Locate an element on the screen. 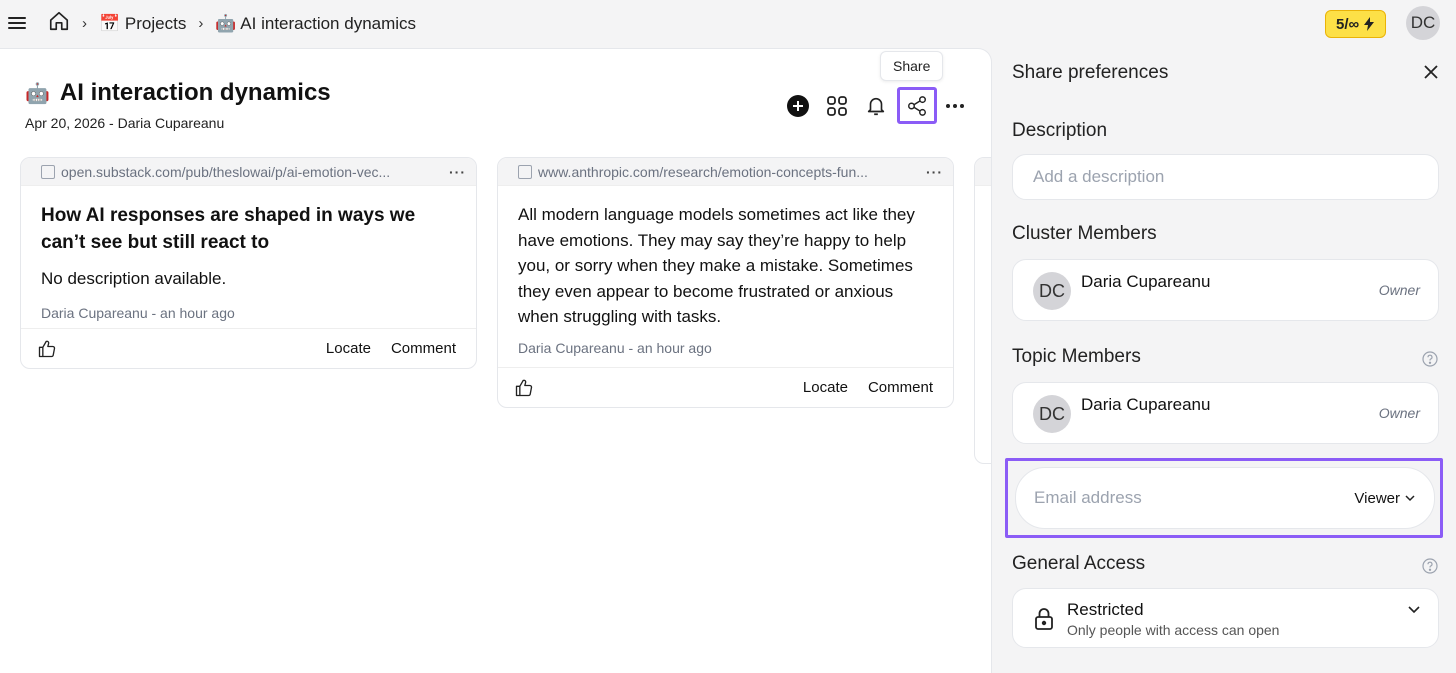  lock-icon is located at coordinates (1044, 619).